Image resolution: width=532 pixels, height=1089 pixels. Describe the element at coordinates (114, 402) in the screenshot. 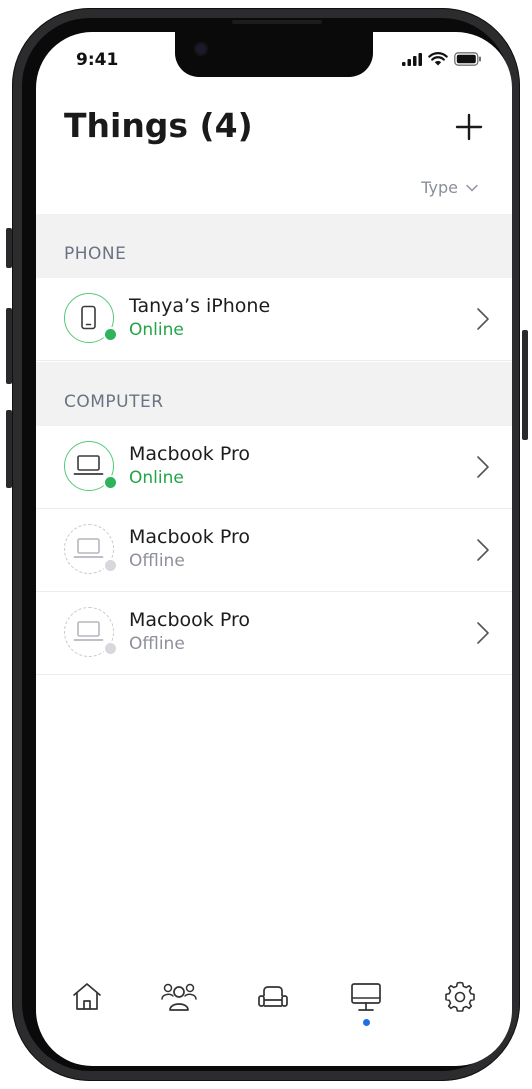

I see `section-title: COMPUTER` at that location.